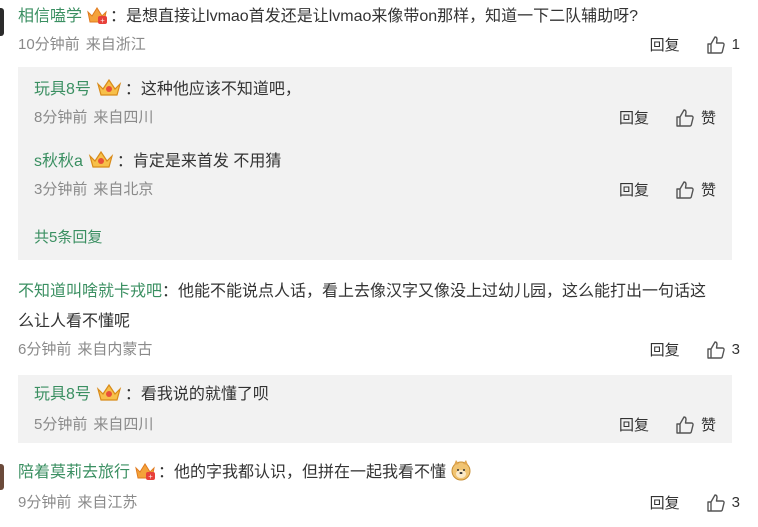 This screenshot has height=527, width=758. Describe the element at coordinates (115, 349) in the screenshot. I see `comment-location: 来自内蒙古` at that location.